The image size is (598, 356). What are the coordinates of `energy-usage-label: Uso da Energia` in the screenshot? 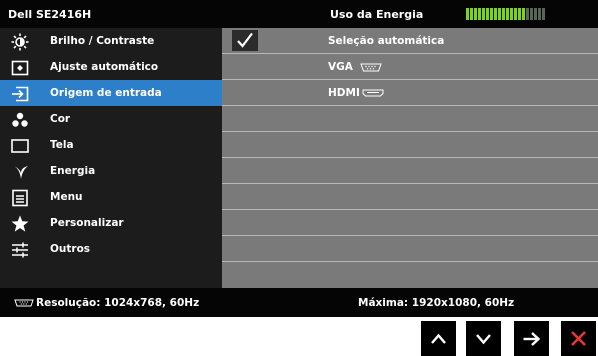 It's located at (377, 14).